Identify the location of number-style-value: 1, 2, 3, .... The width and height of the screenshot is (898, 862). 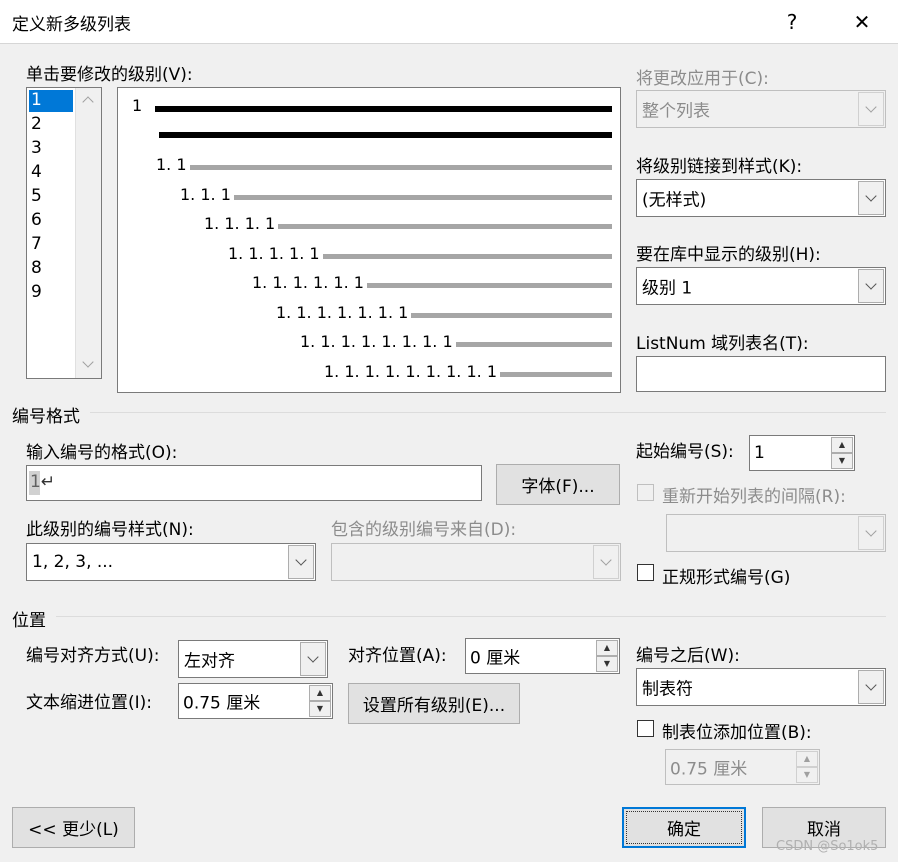
(73, 562).